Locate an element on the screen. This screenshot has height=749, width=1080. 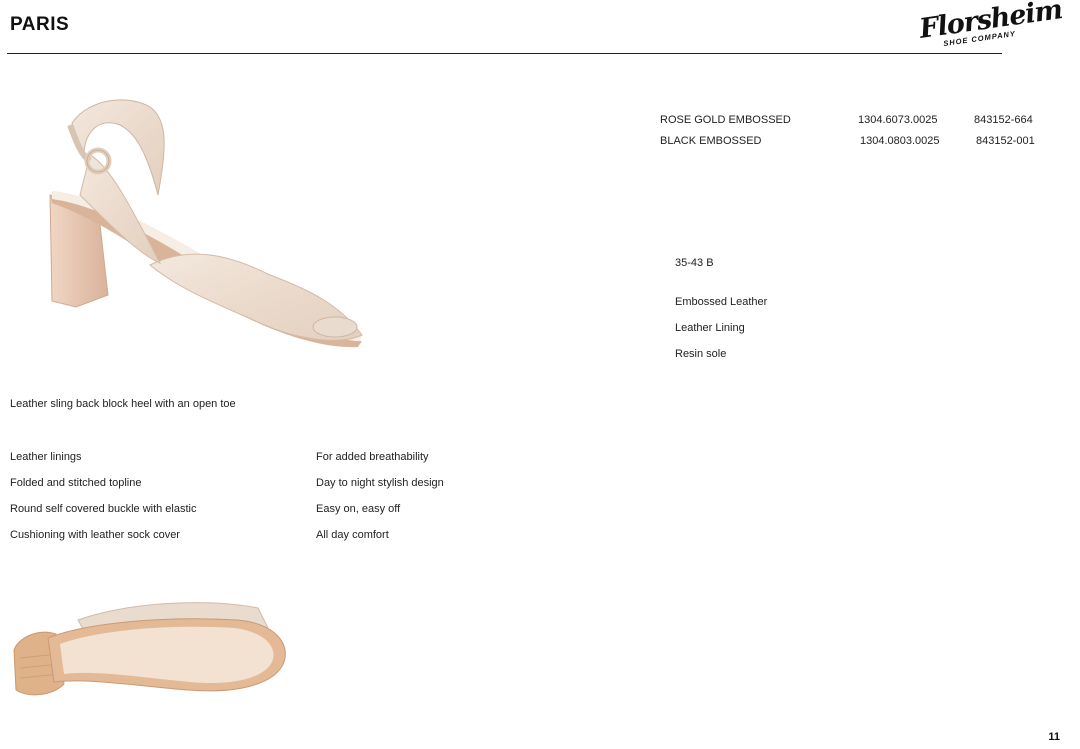
product-image-side is located at coordinates (206, 223).